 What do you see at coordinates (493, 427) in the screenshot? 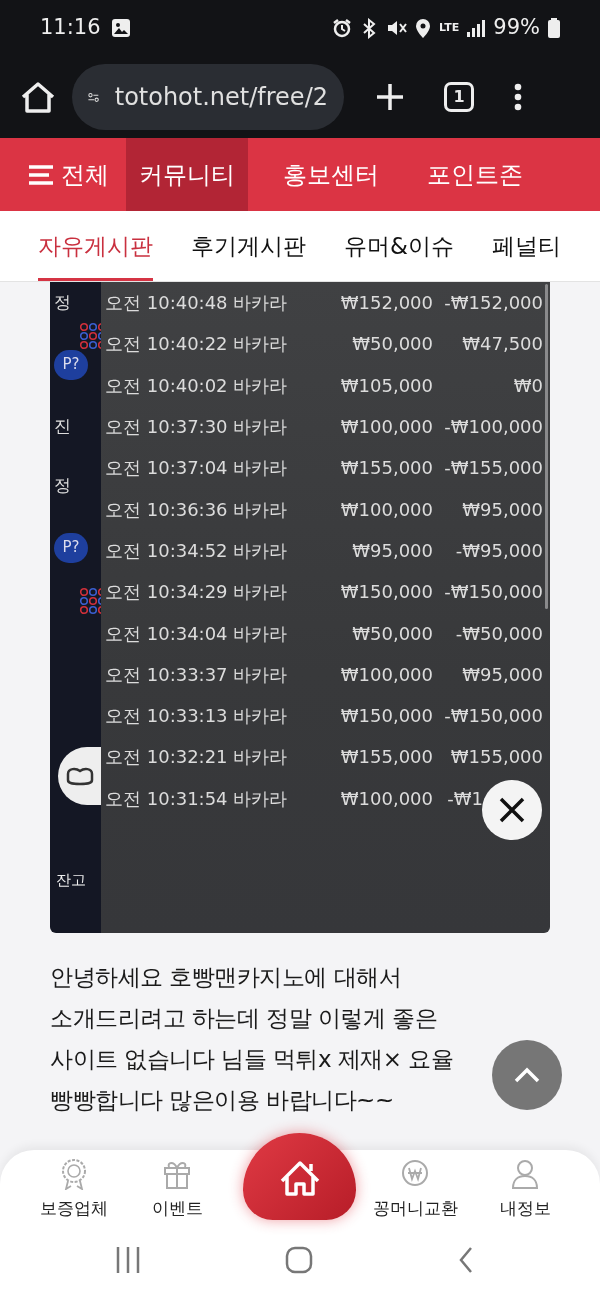
I see `result-amount: -₩100,000` at bounding box center [493, 427].